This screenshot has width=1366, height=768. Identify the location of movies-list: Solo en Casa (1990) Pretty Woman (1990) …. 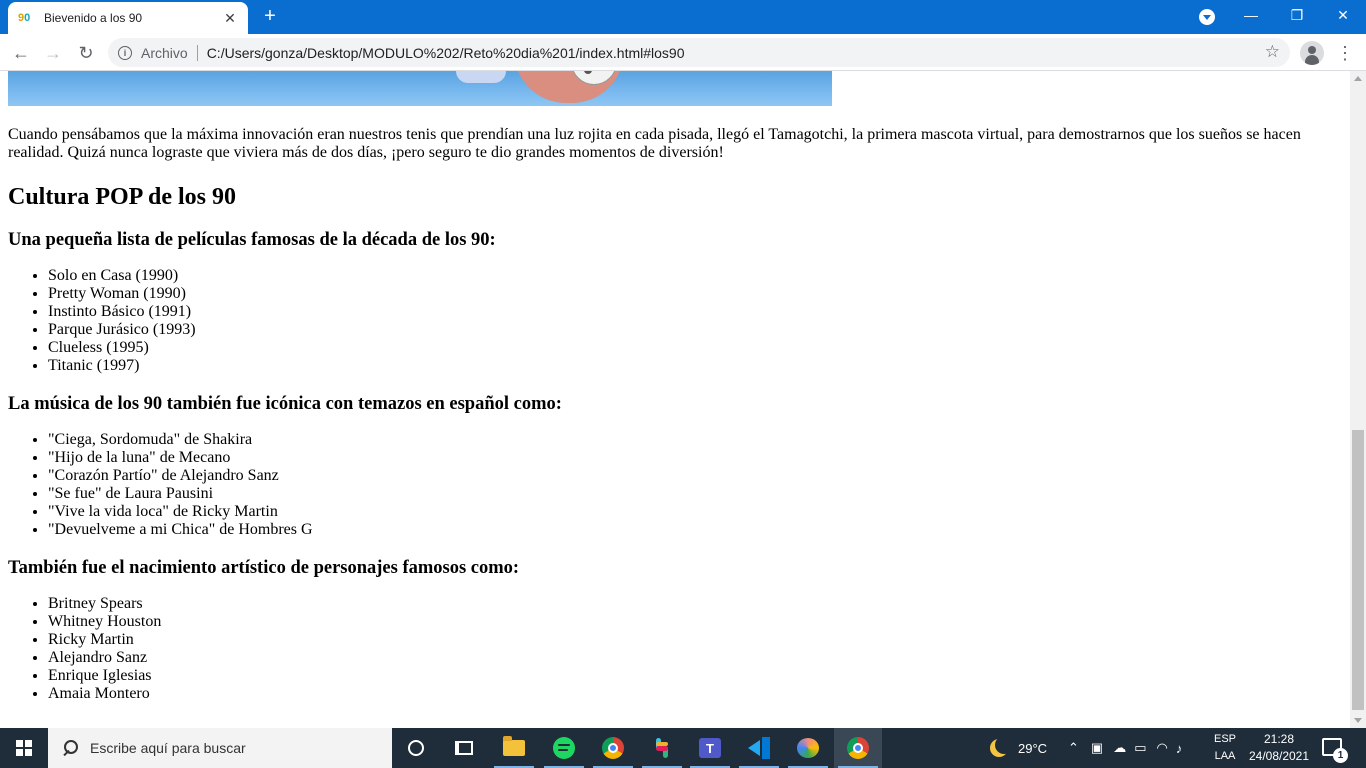
(673, 321).